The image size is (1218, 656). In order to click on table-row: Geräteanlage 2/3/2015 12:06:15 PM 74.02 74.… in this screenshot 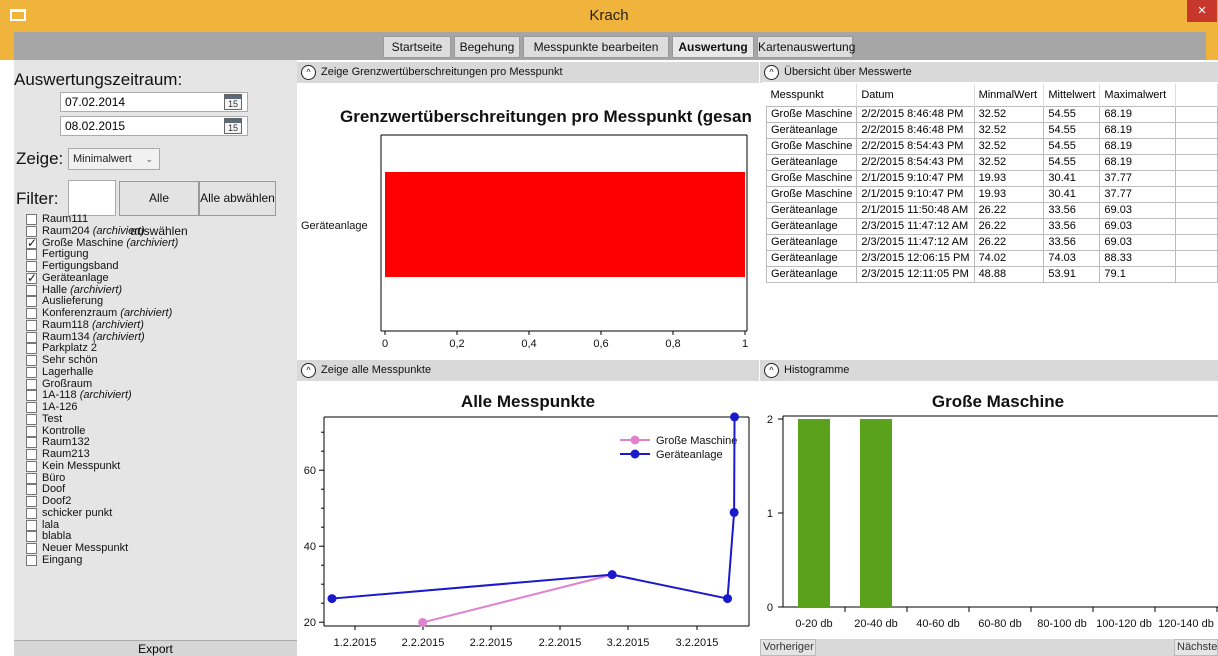, I will do `click(991, 258)`.